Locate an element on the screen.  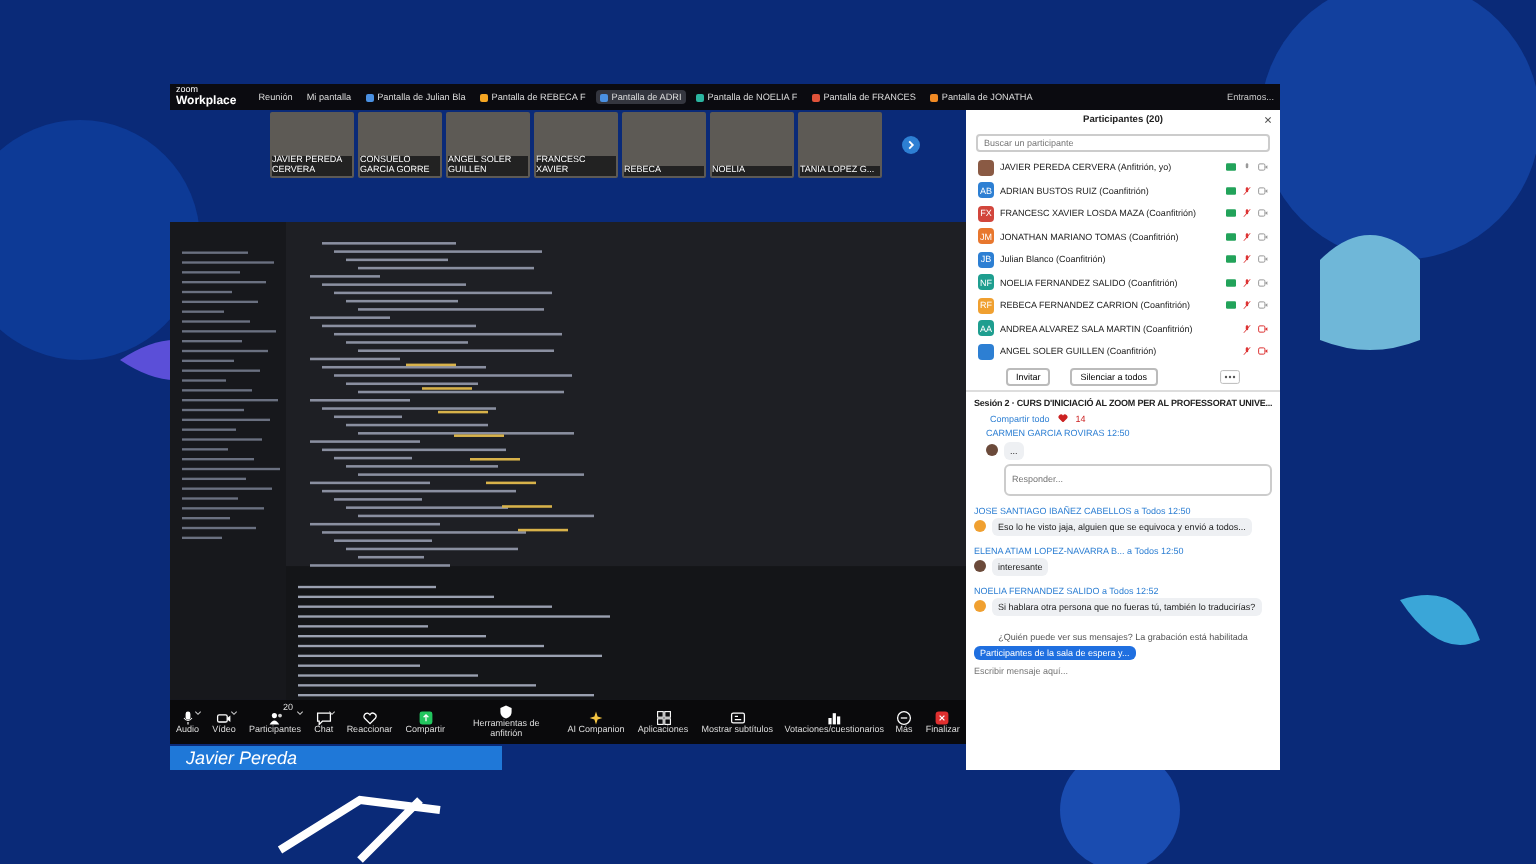
mic-icon is located at coordinates (187, 717).